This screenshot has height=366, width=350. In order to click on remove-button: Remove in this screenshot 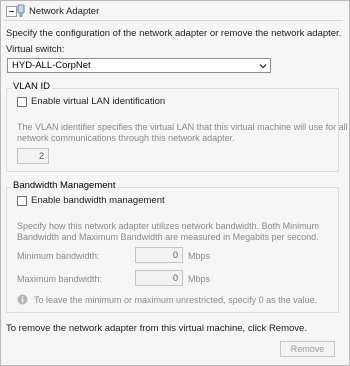, I will do `click(307, 349)`.